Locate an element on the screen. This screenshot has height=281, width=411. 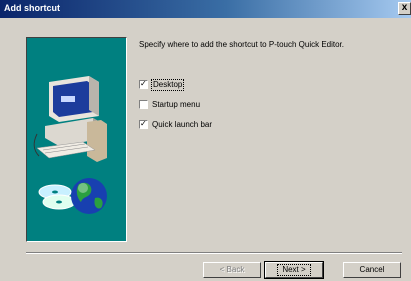
checkbox-quick-launch-bar: ✓ is located at coordinates (143, 124).